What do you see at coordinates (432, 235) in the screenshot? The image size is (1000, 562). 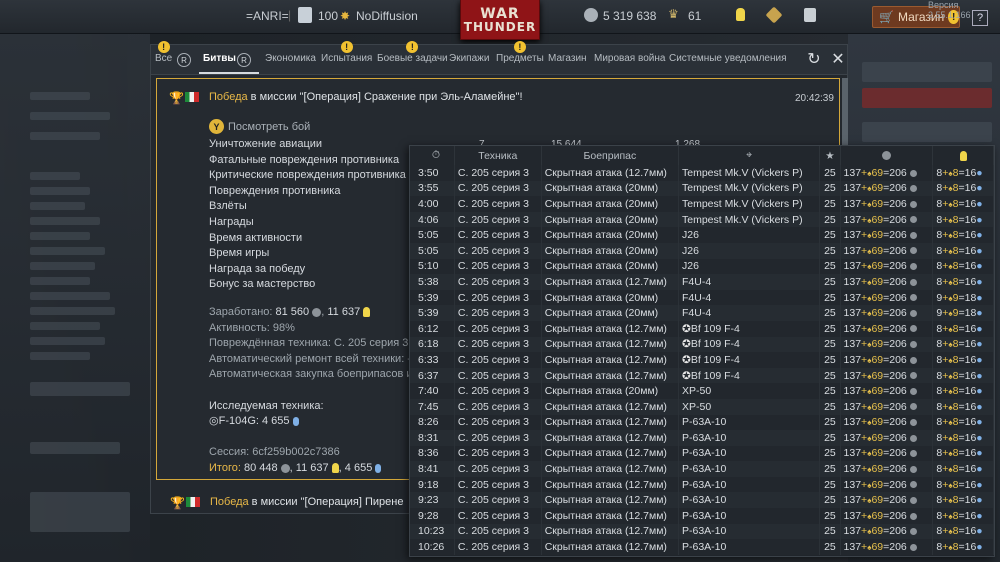 I see `kill-time: 5:05` at bounding box center [432, 235].